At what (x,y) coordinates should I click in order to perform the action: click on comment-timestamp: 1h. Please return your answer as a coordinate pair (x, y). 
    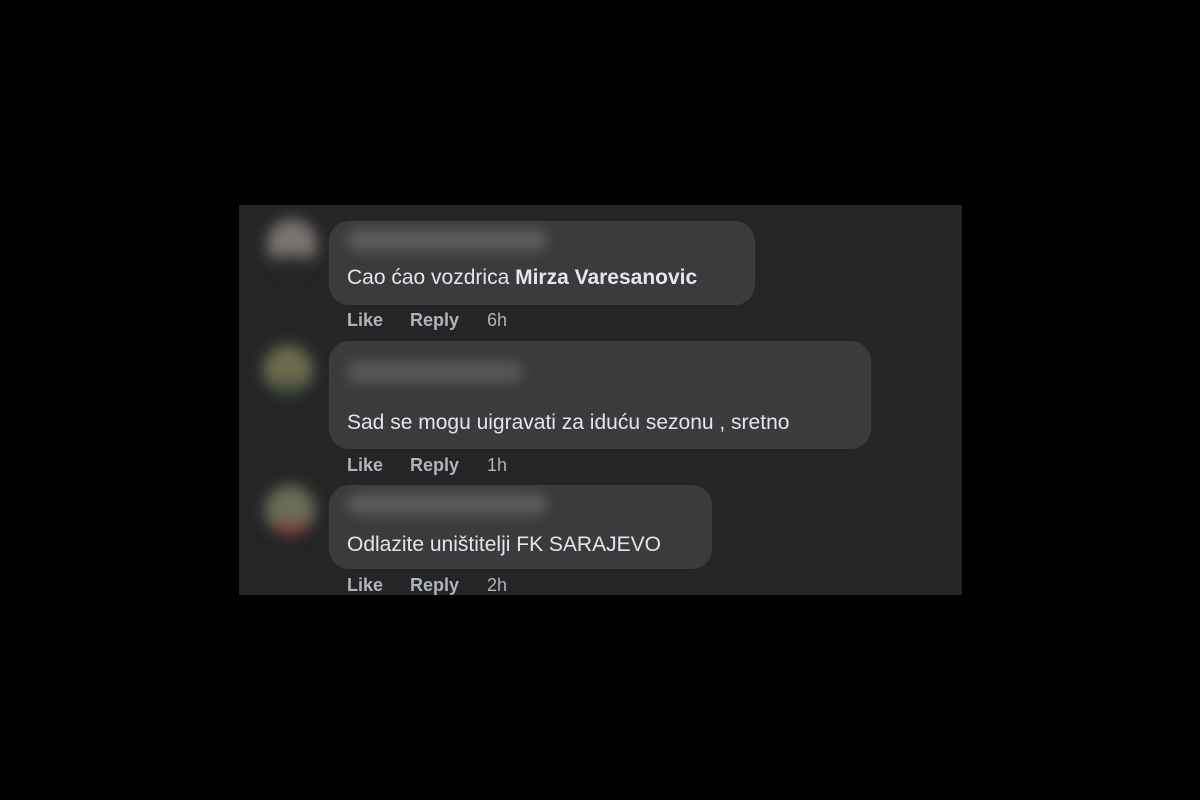
    Looking at the image, I should click on (497, 465).